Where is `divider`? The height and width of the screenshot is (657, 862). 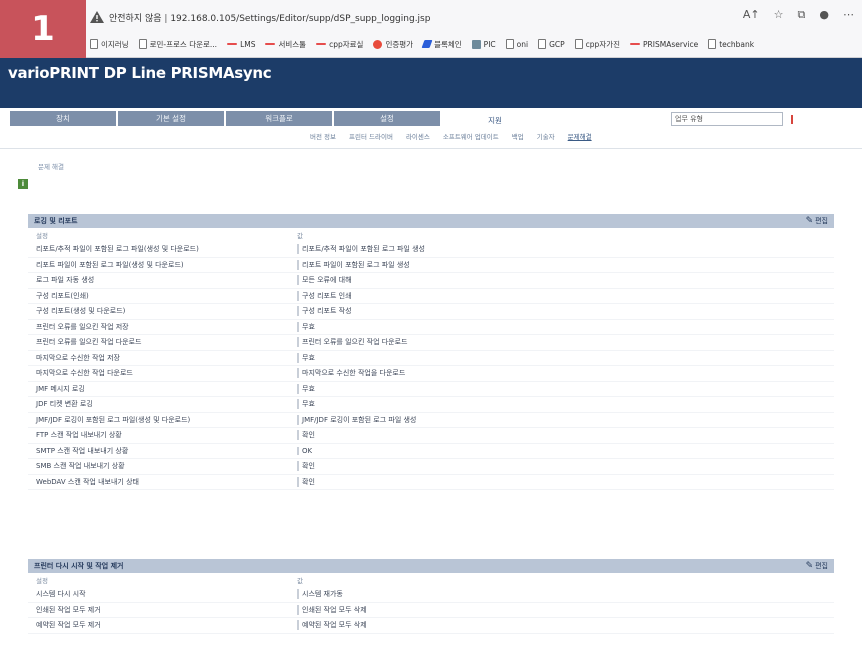 divider is located at coordinates (431, 148).